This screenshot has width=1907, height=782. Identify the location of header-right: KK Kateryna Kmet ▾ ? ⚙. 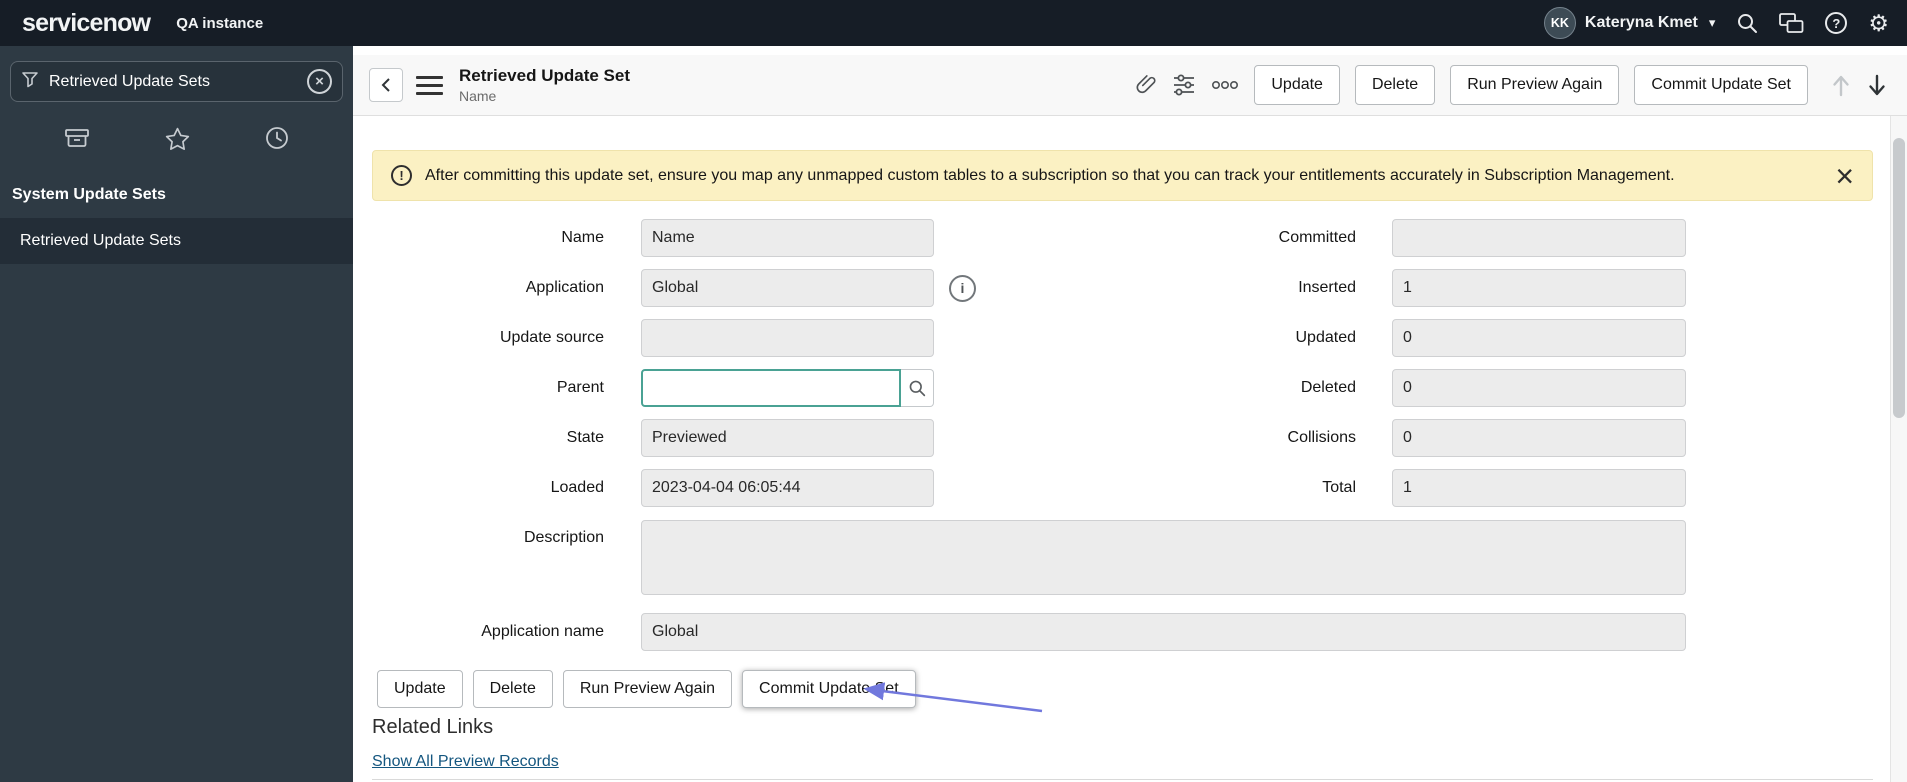
(1716, 23).